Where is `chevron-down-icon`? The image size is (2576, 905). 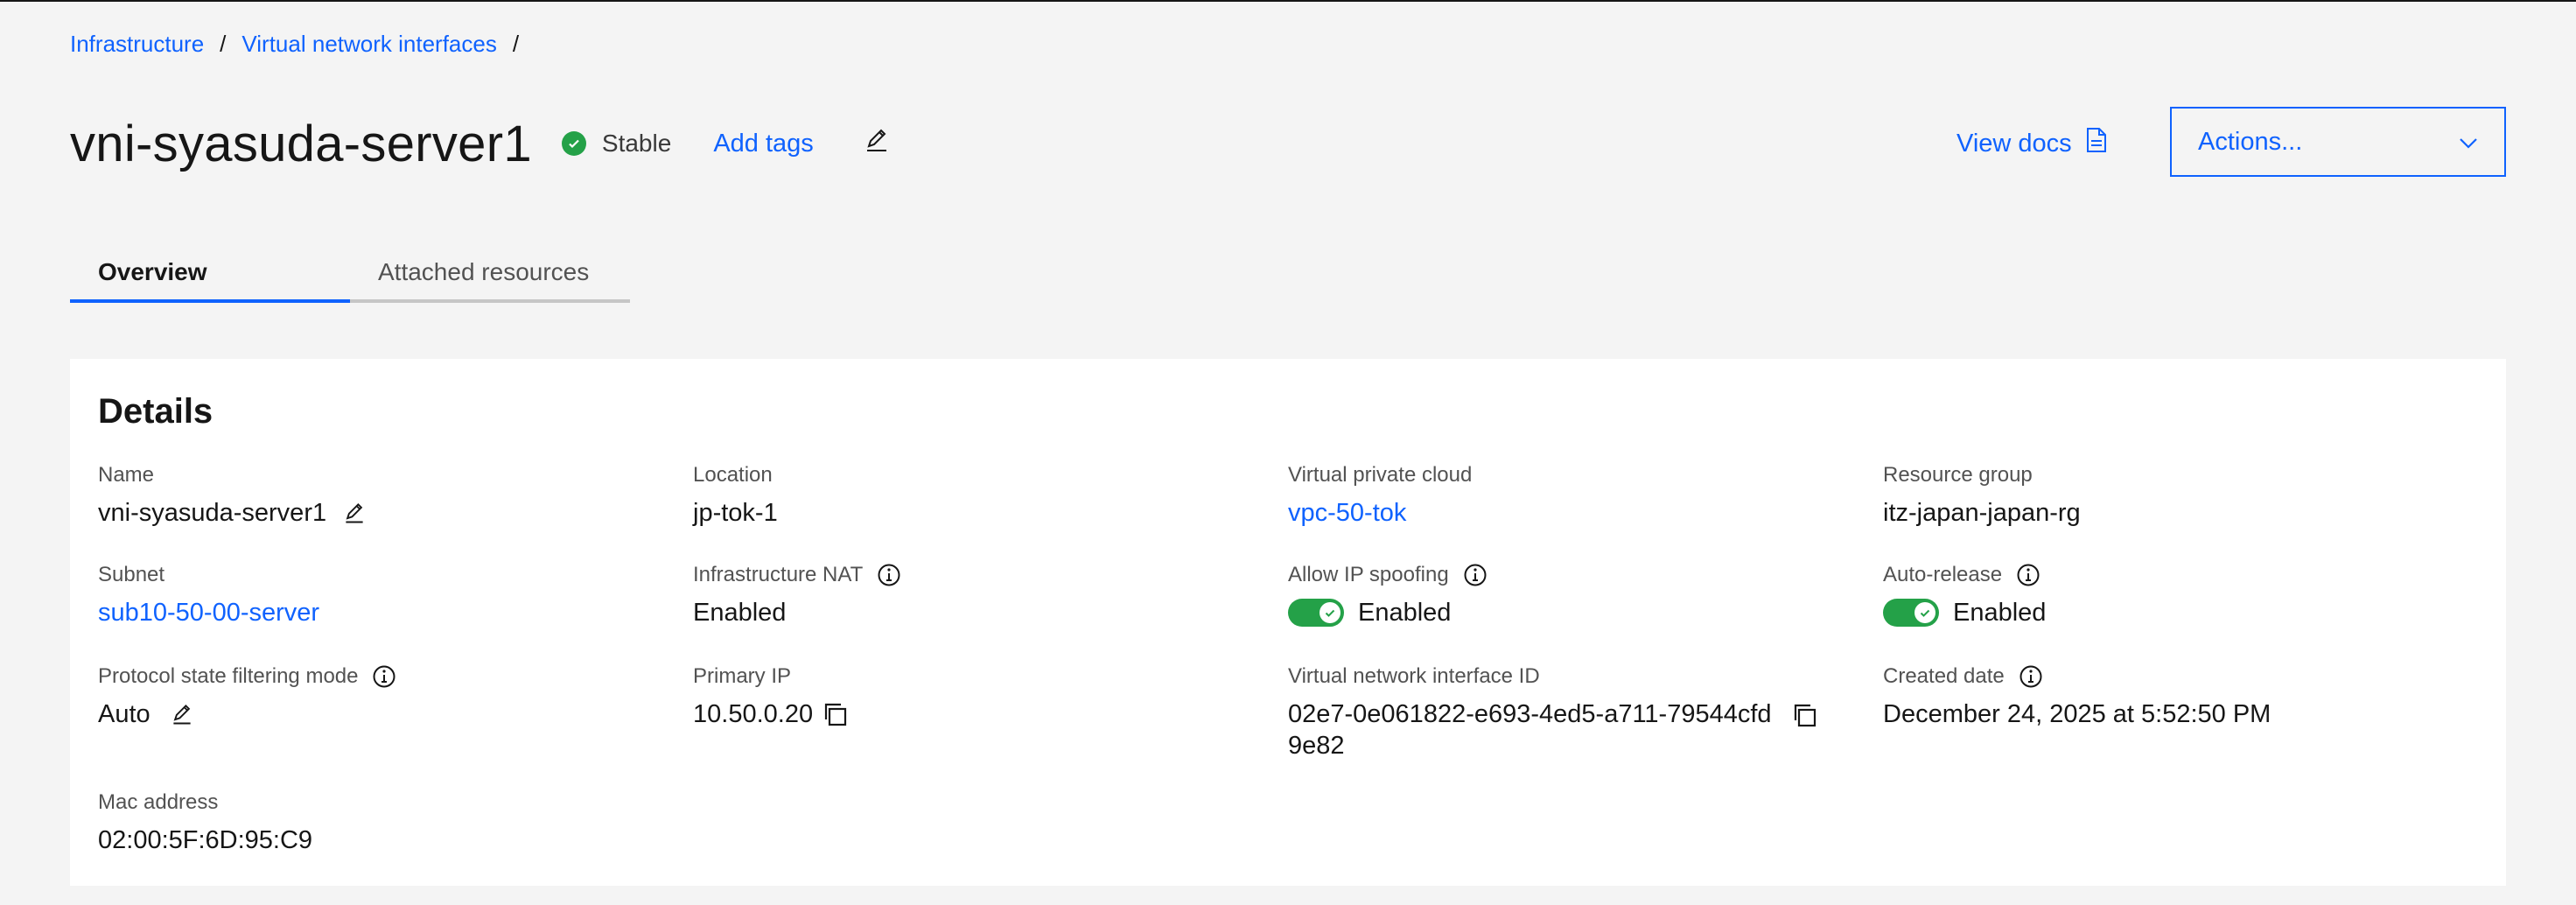
chevron-down-icon is located at coordinates (2468, 143).